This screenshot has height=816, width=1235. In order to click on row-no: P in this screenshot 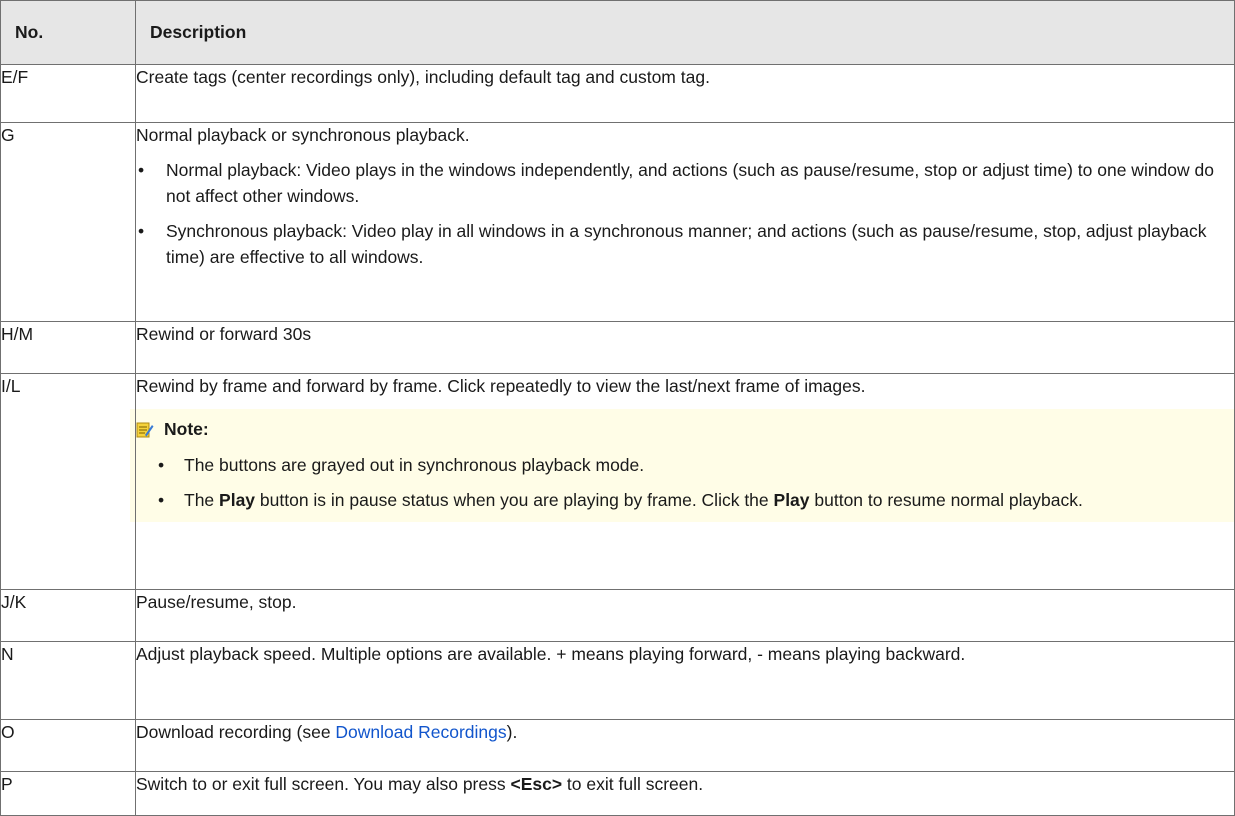, I will do `click(68, 793)`.